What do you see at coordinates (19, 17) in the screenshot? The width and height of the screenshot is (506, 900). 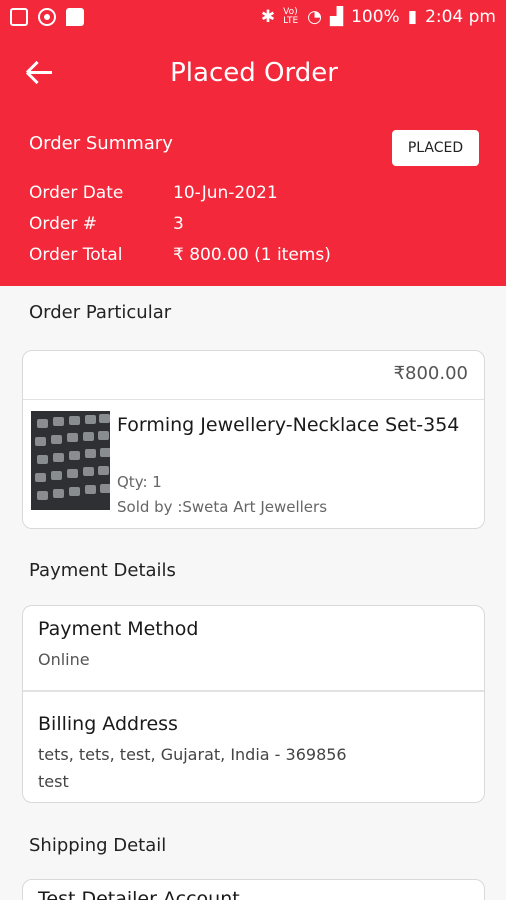 I see `image-icon` at bounding box center [19, 17].